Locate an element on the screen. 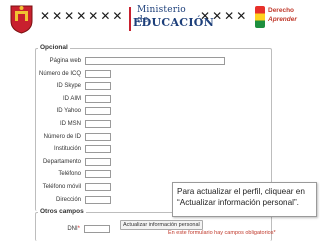 The width and height of the screenshot is (320, 241). field-label: ID Yahoo is located at coordinates (68, 111).